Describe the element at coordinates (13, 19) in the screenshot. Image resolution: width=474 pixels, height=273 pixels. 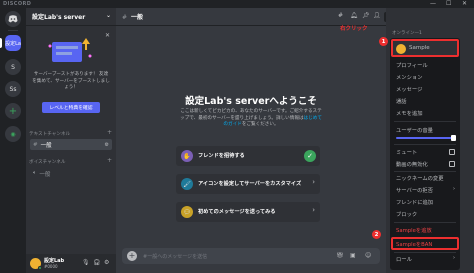
I see `discord-home-icon` at that location.